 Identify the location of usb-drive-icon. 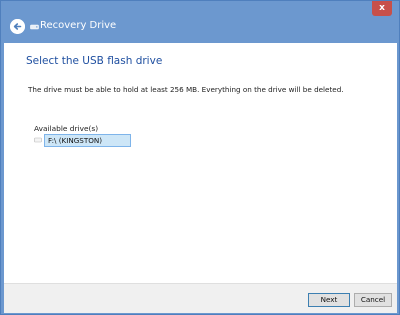
(38, 140).